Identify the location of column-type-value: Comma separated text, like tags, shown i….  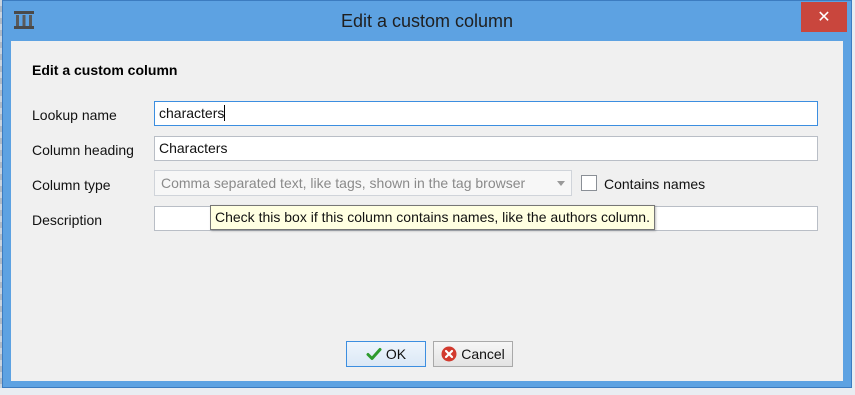
(343, 183).